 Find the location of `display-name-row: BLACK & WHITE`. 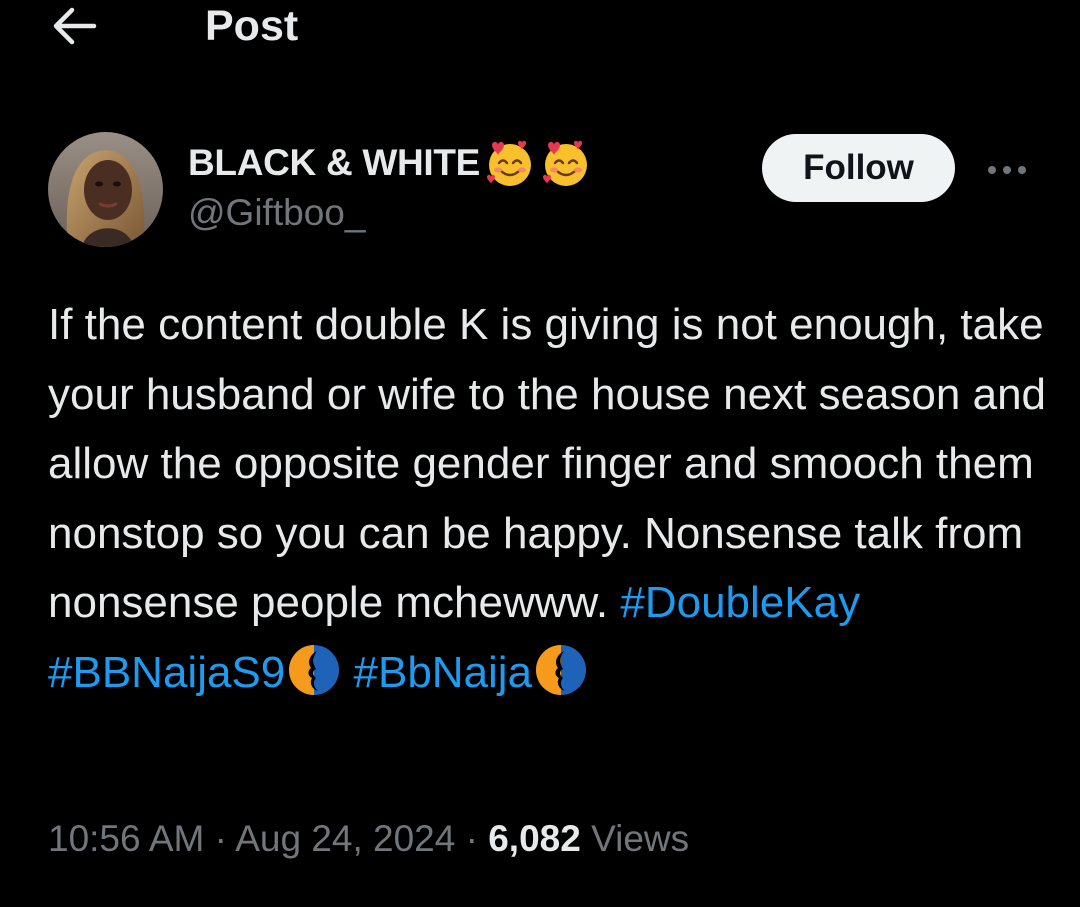

display-name-row: BLACK & WHITE is located at coordinates (390, 163).